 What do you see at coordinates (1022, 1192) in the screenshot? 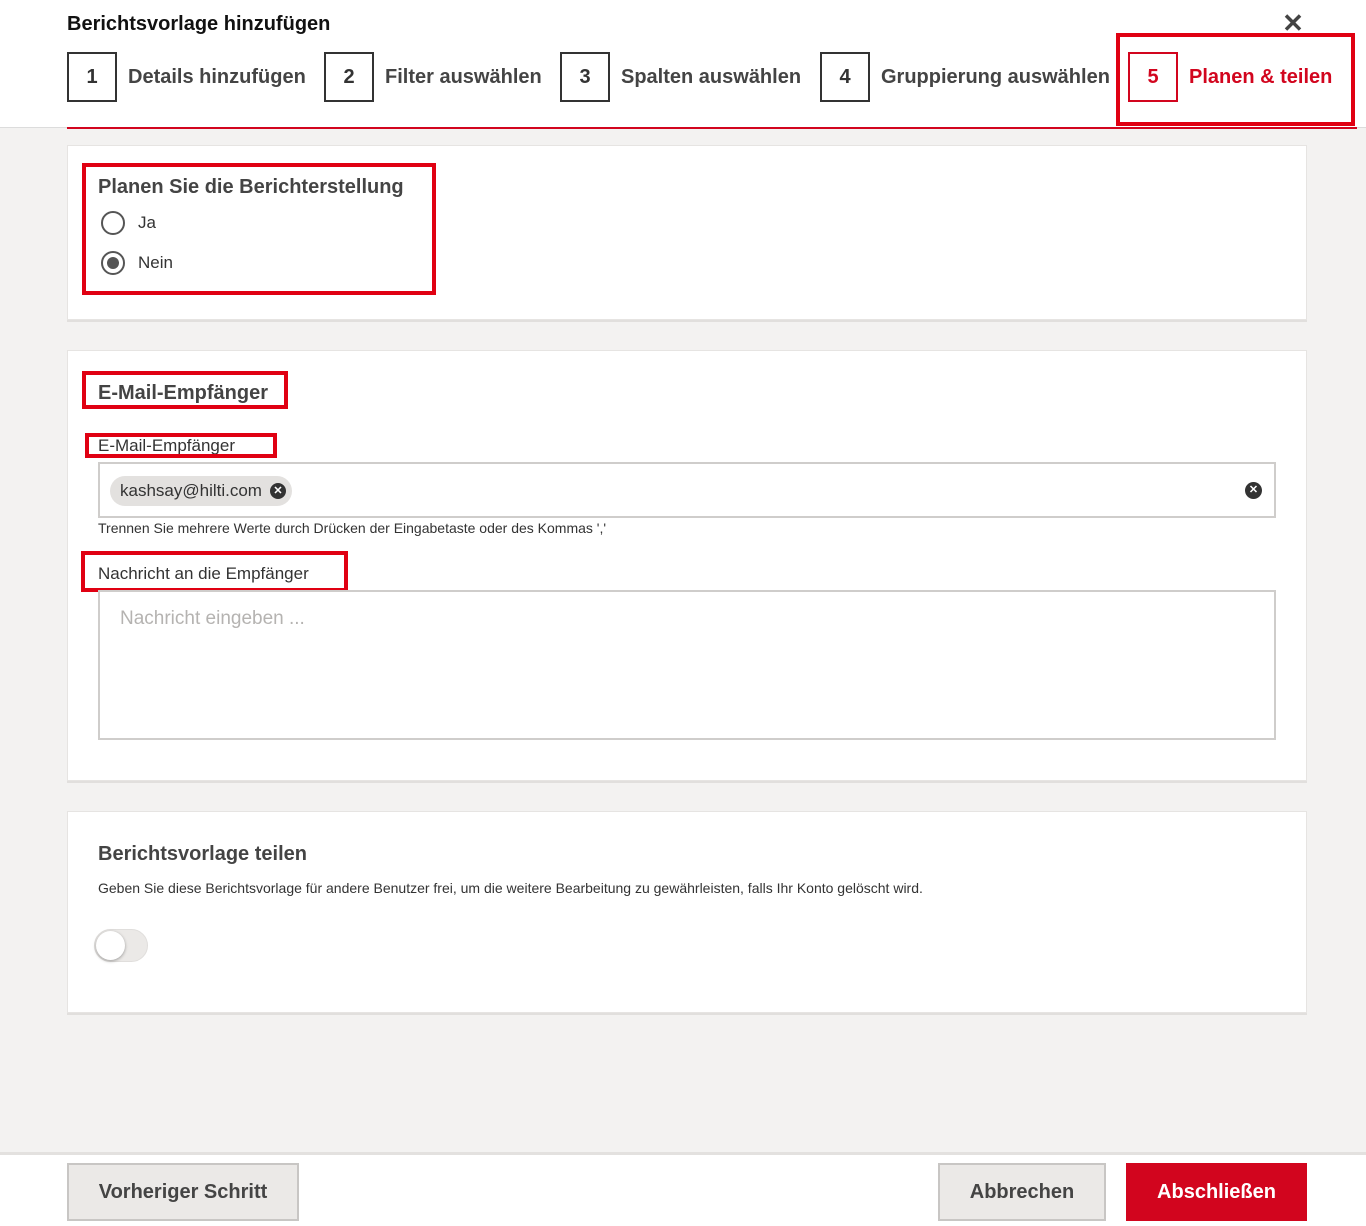
I see `cancel-button: Abbrechen` at bounding box center [1022, 1192].